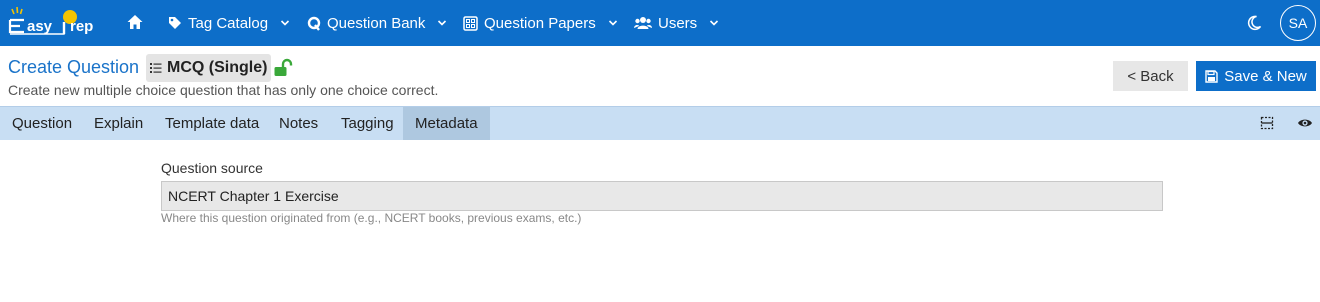  What do you see at coordinates (212, 168) in the screenshot?
I see `question-source-label: Question source` at bounding box center [212, 168].